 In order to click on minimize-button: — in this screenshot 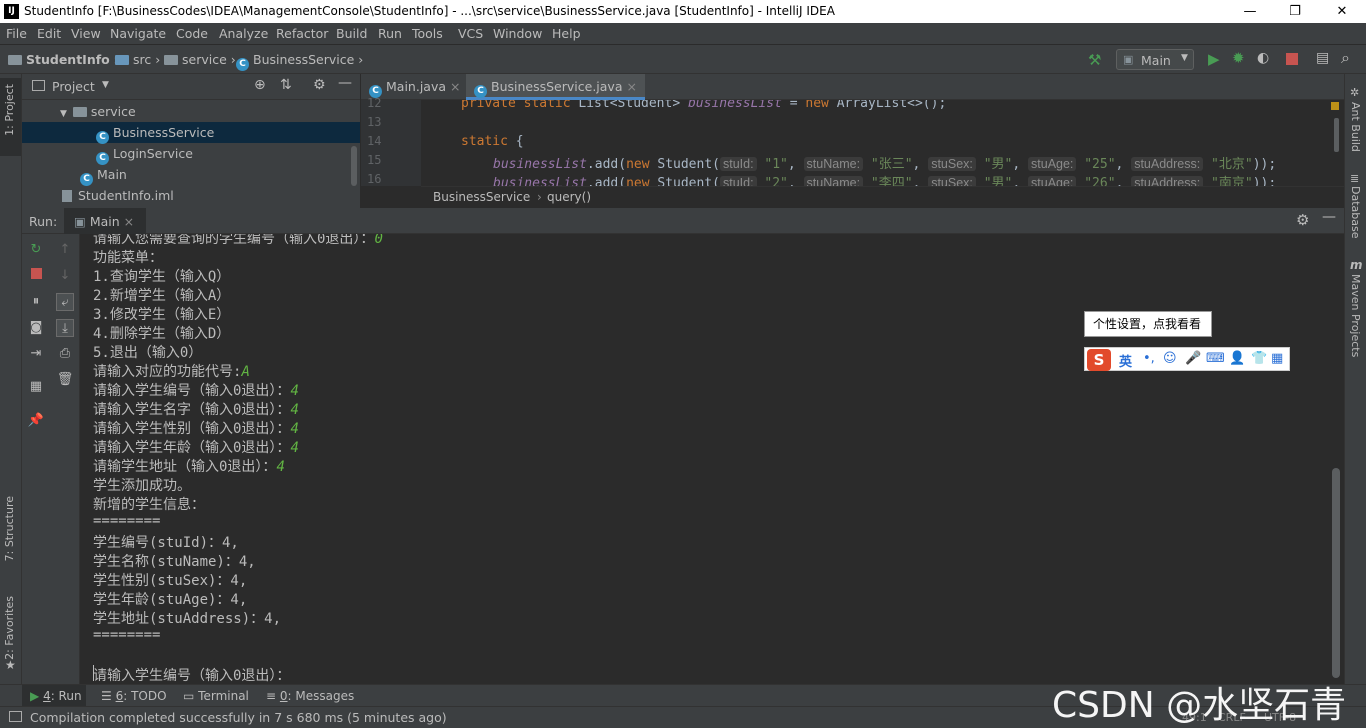, I will do `click(1250, 11)`.